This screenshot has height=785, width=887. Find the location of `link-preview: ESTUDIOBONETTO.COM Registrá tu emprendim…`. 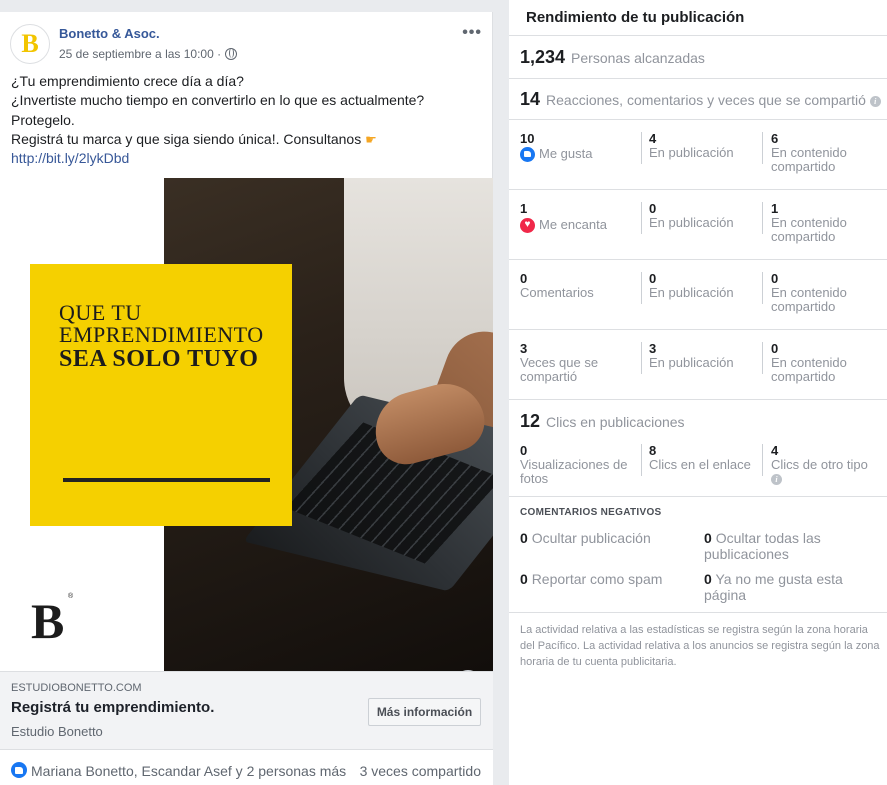

link-preview: ESTUDIOBONETTO.COM Registrá tu emprendim… is located at coordinates (246, 710).